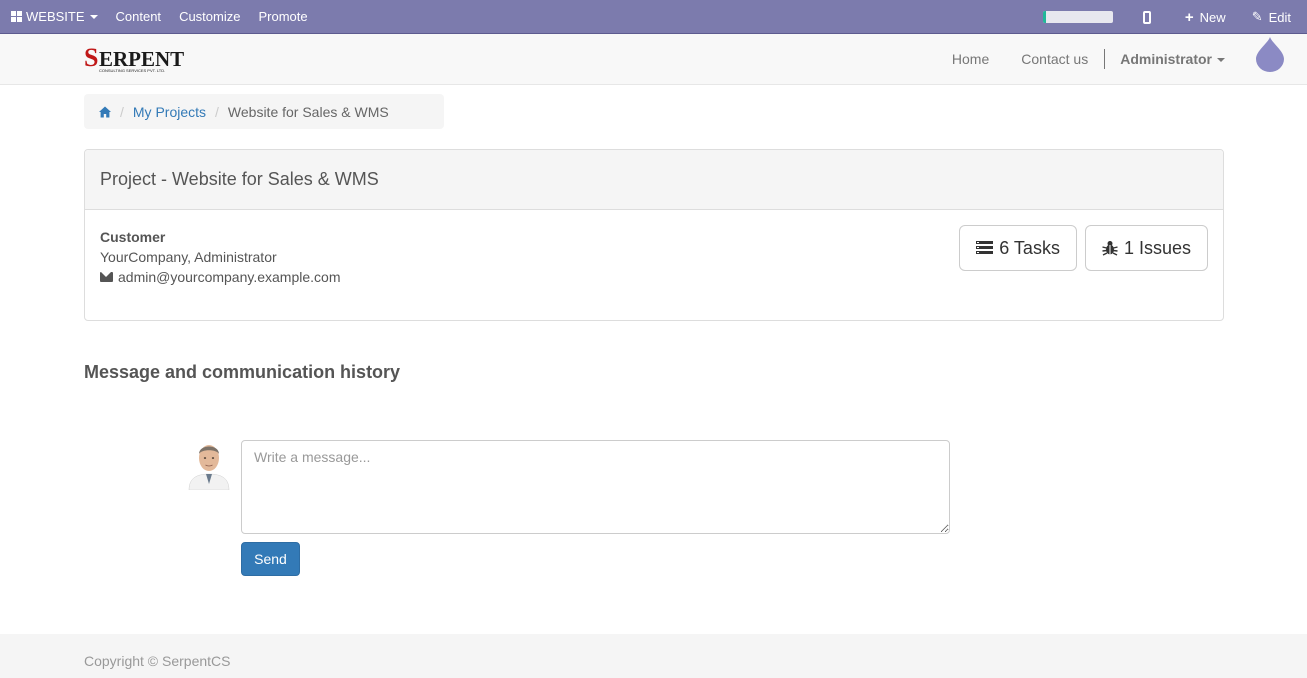 This screenshot has height=678, width=1307. What do you see at coordinates (1044, 17) in the screenshot?
I see `progress-fill` at bounding box center [1044, 17].